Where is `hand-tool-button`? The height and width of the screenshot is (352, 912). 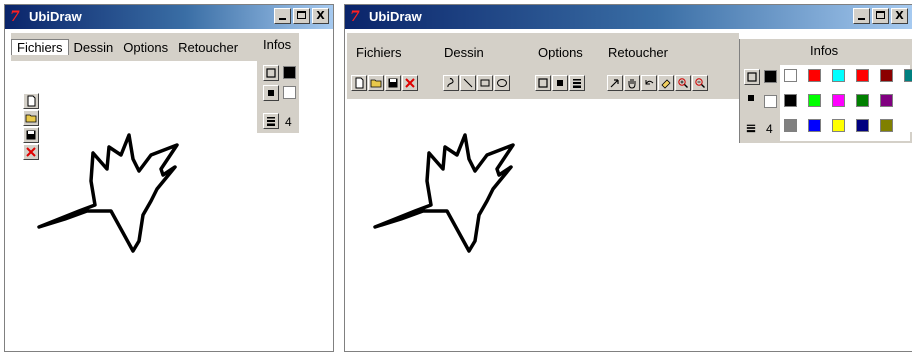 hand-tool-button is located at coordinates (632, 83).